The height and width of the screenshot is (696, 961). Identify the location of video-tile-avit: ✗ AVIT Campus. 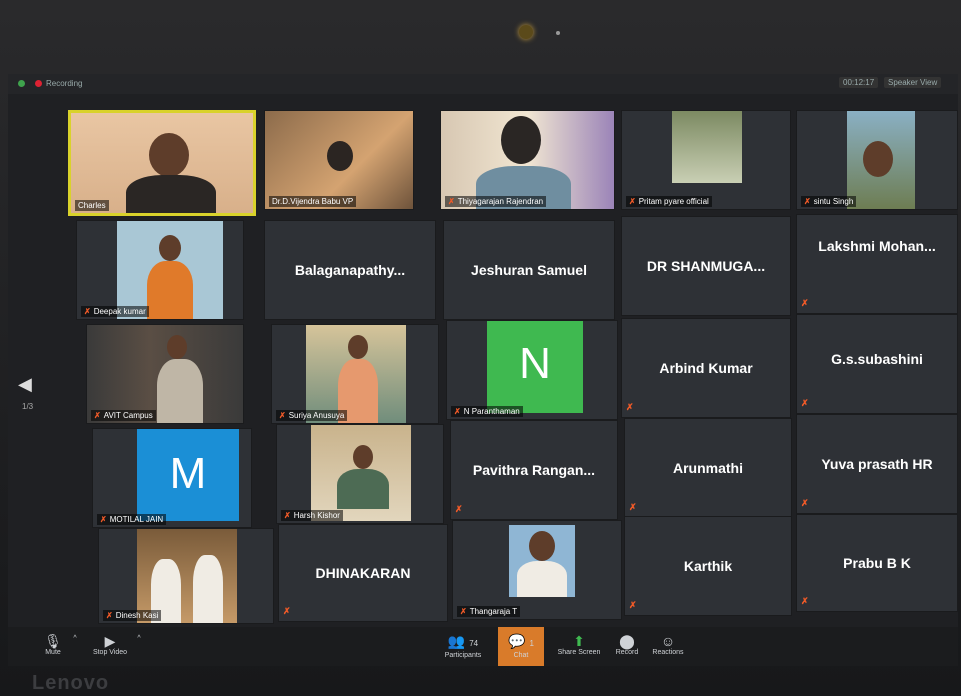
(165, 374).